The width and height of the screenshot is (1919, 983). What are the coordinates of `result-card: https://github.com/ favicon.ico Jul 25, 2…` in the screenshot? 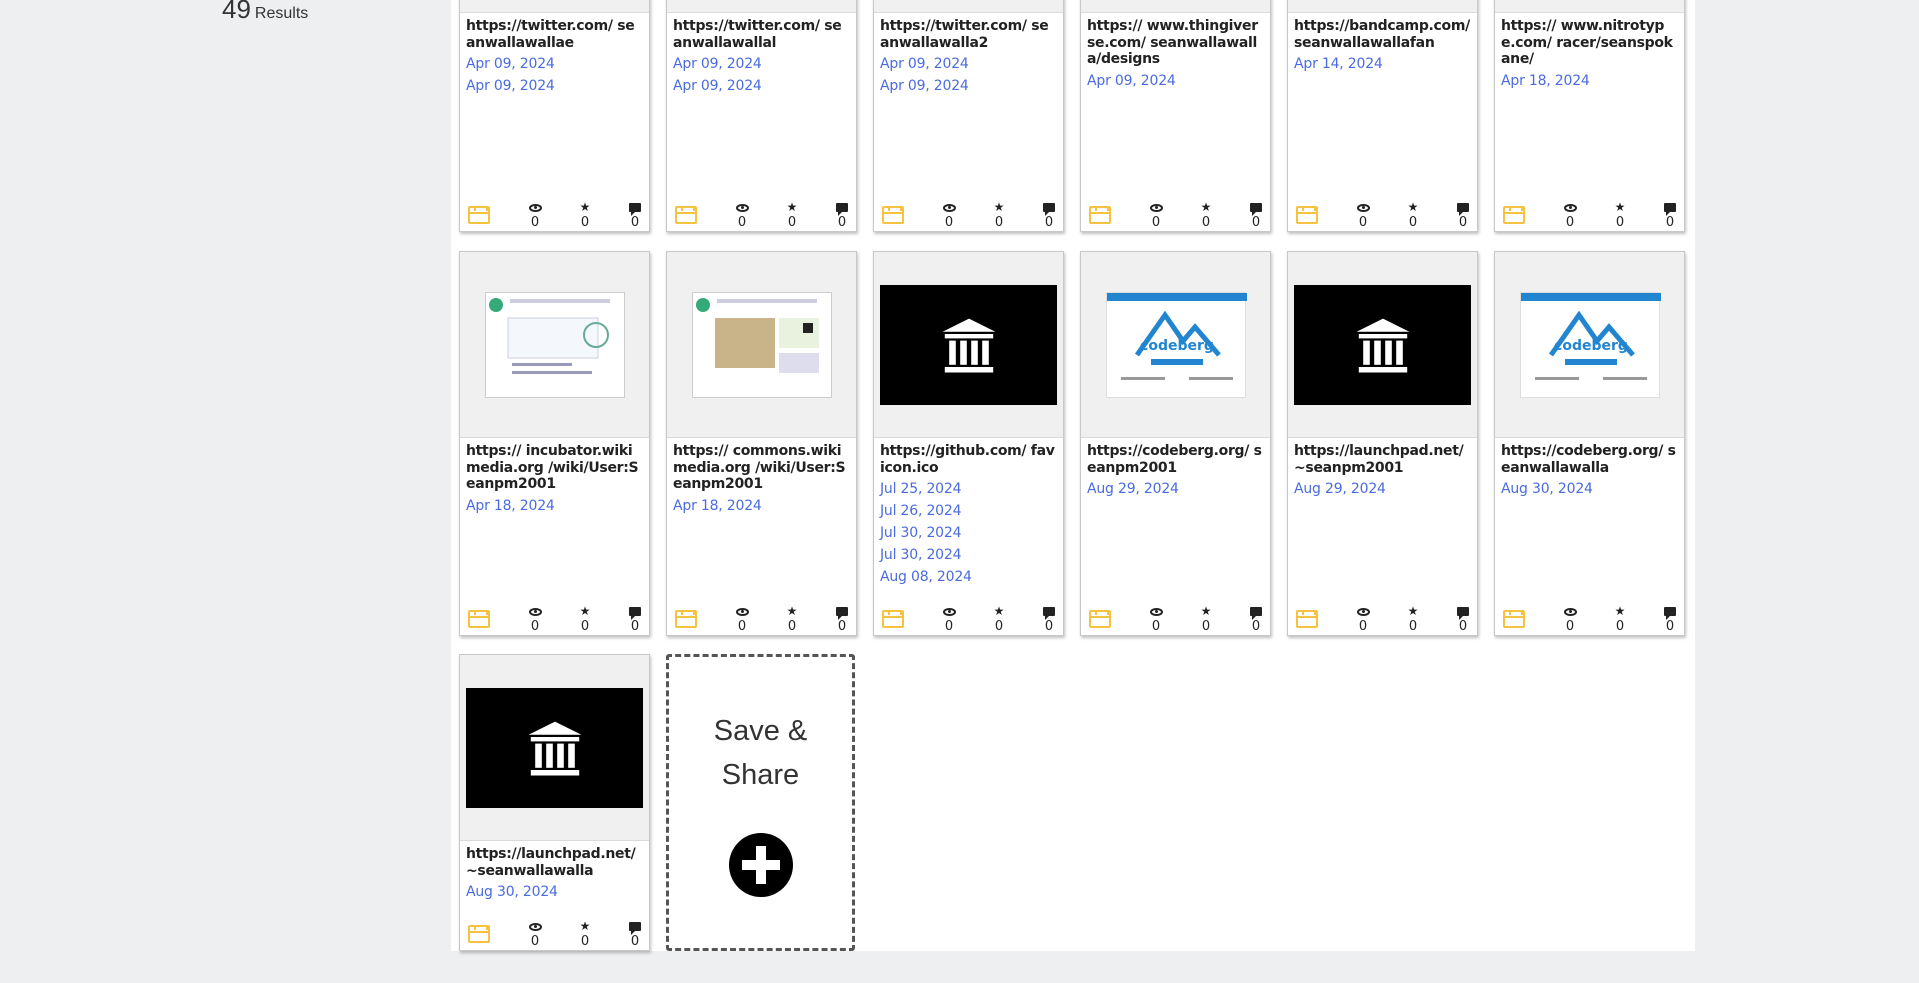 It's located at (968, 443).